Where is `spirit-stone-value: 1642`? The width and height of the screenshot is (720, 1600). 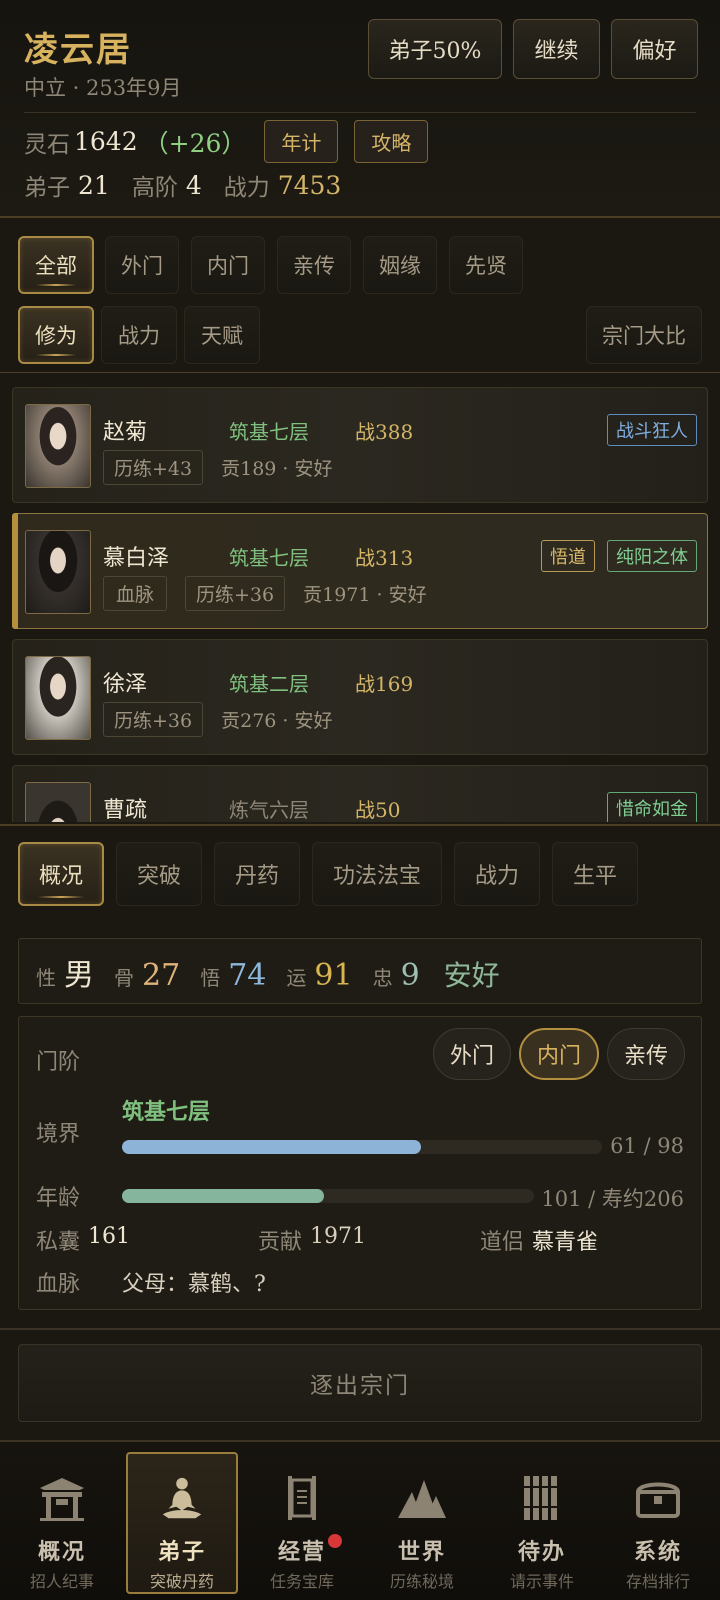 spirit-stone-value: 1642 is located at coordinates (106, 141).